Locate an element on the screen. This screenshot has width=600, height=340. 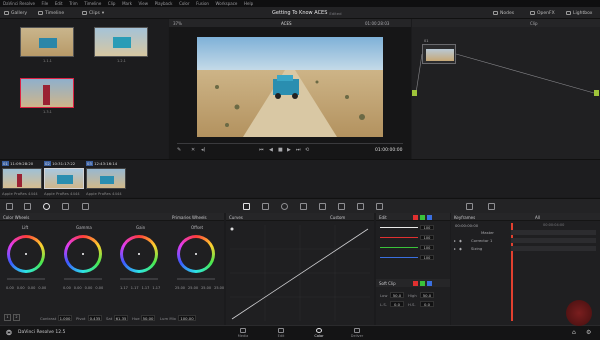
source-input-icon is located at coordinates (414, 93).